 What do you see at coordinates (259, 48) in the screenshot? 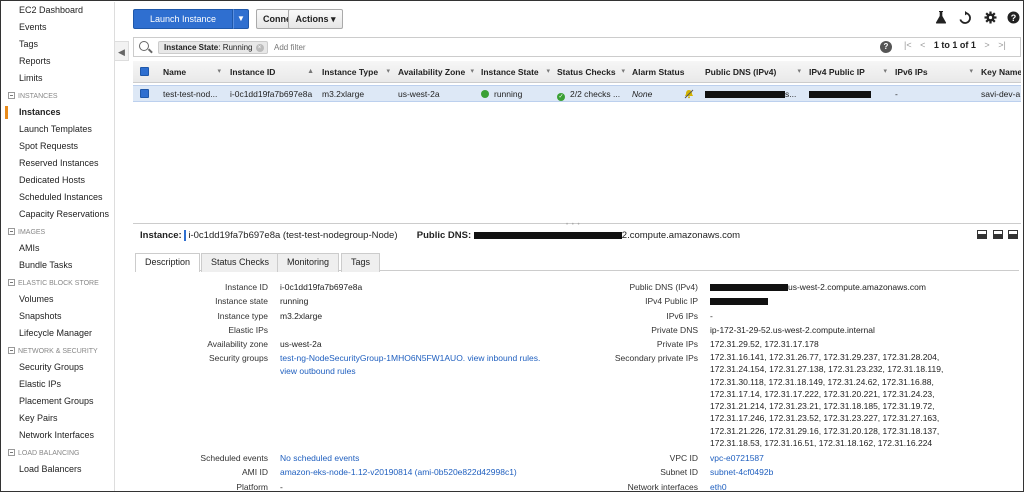
I see `remove-filter-icon: ×` at bounding box center [259, 48].